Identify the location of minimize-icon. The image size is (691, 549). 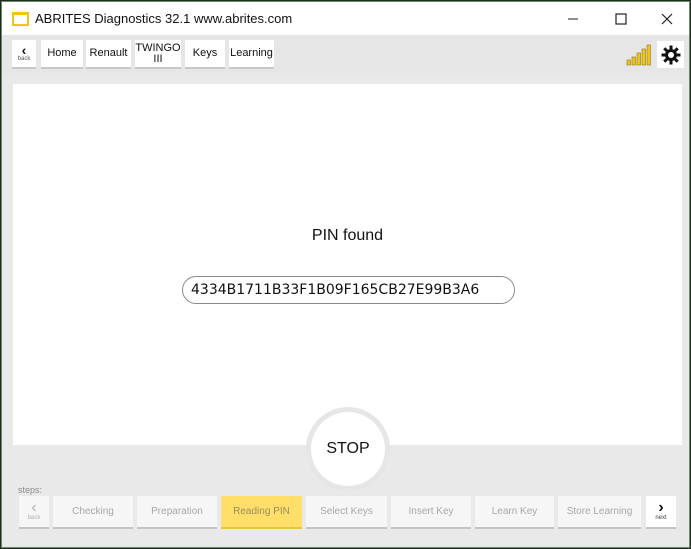
(573, 18).